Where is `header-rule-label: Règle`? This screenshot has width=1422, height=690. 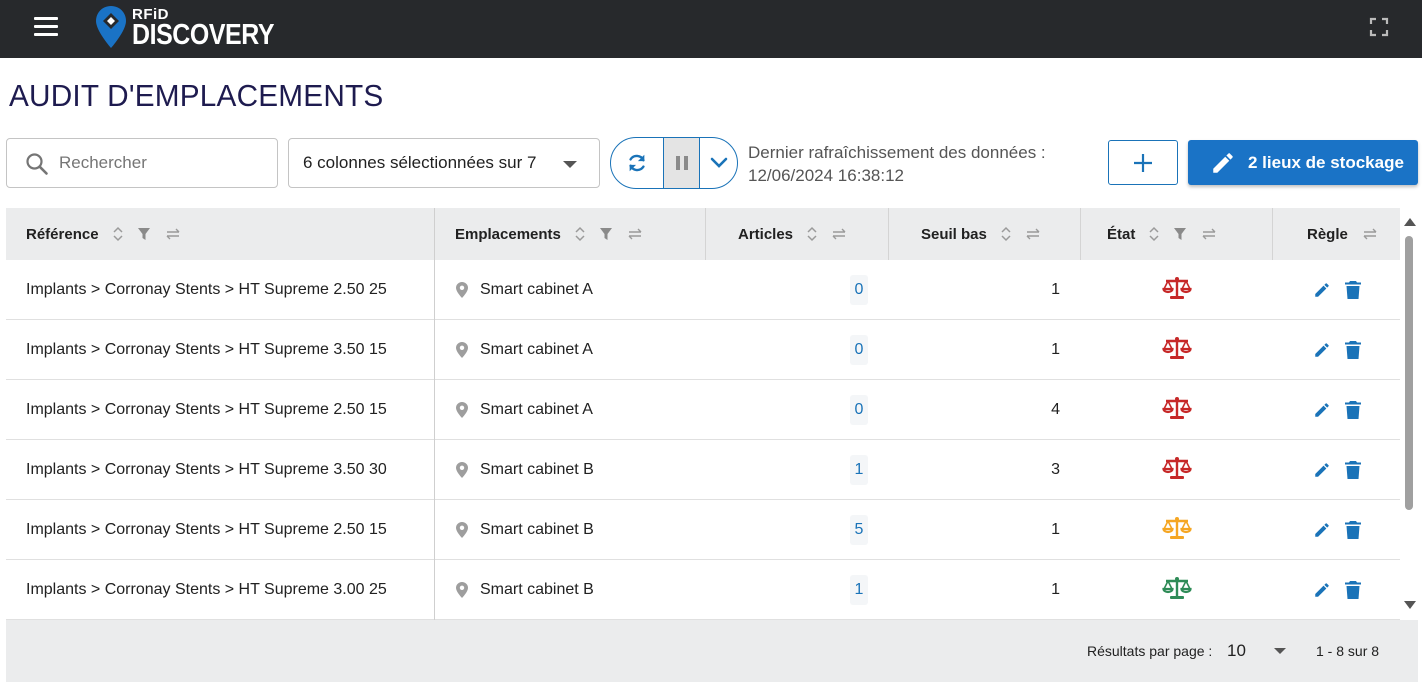
header-rule-label: Règle is located at coordinates (1327, 234).